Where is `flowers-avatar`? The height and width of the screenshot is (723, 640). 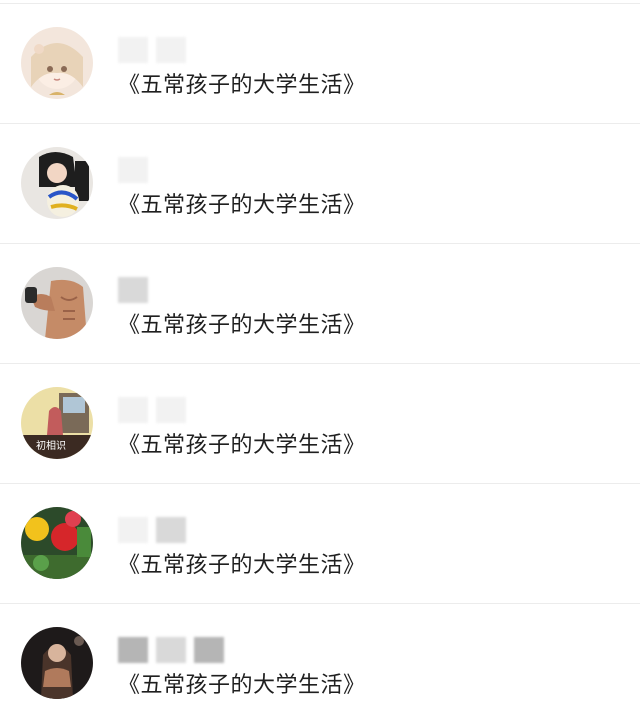 flowers-avatar is located at coordinates (57, 543).